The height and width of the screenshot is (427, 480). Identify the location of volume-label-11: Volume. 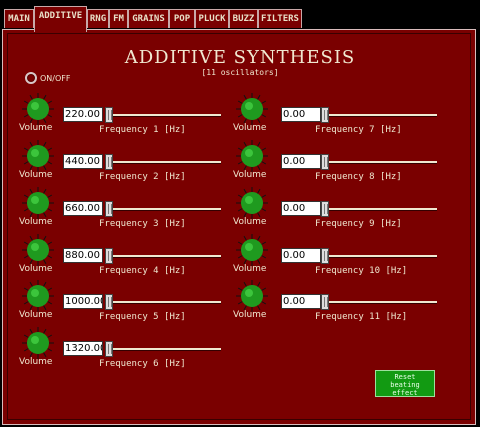
(250, 315).